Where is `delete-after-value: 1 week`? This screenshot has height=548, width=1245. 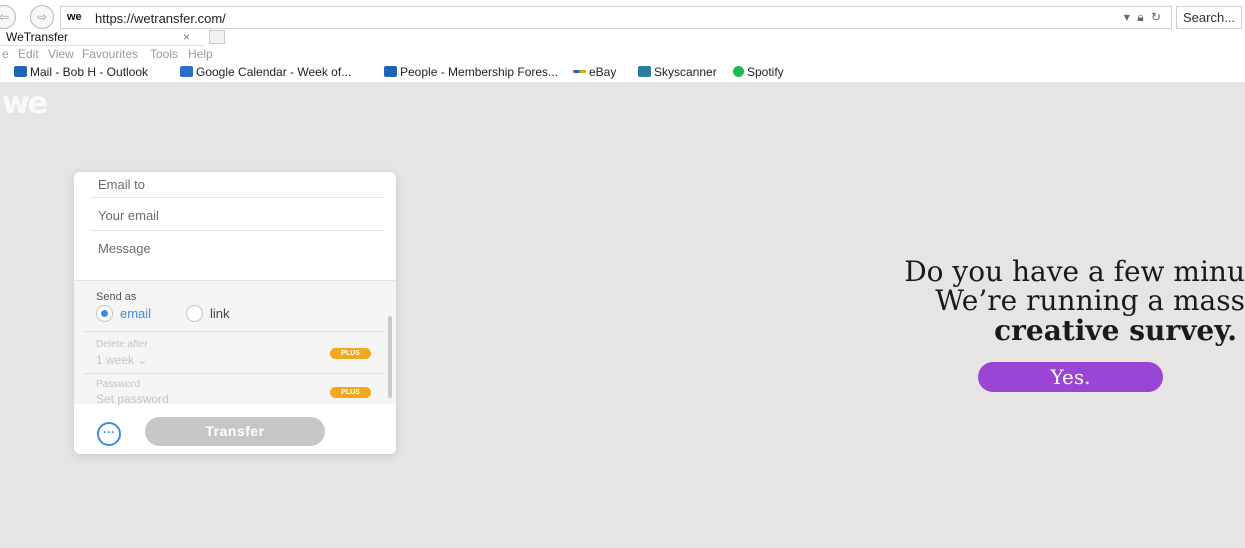 delete-after-value: 1 week is located at coordinates (115, 360).